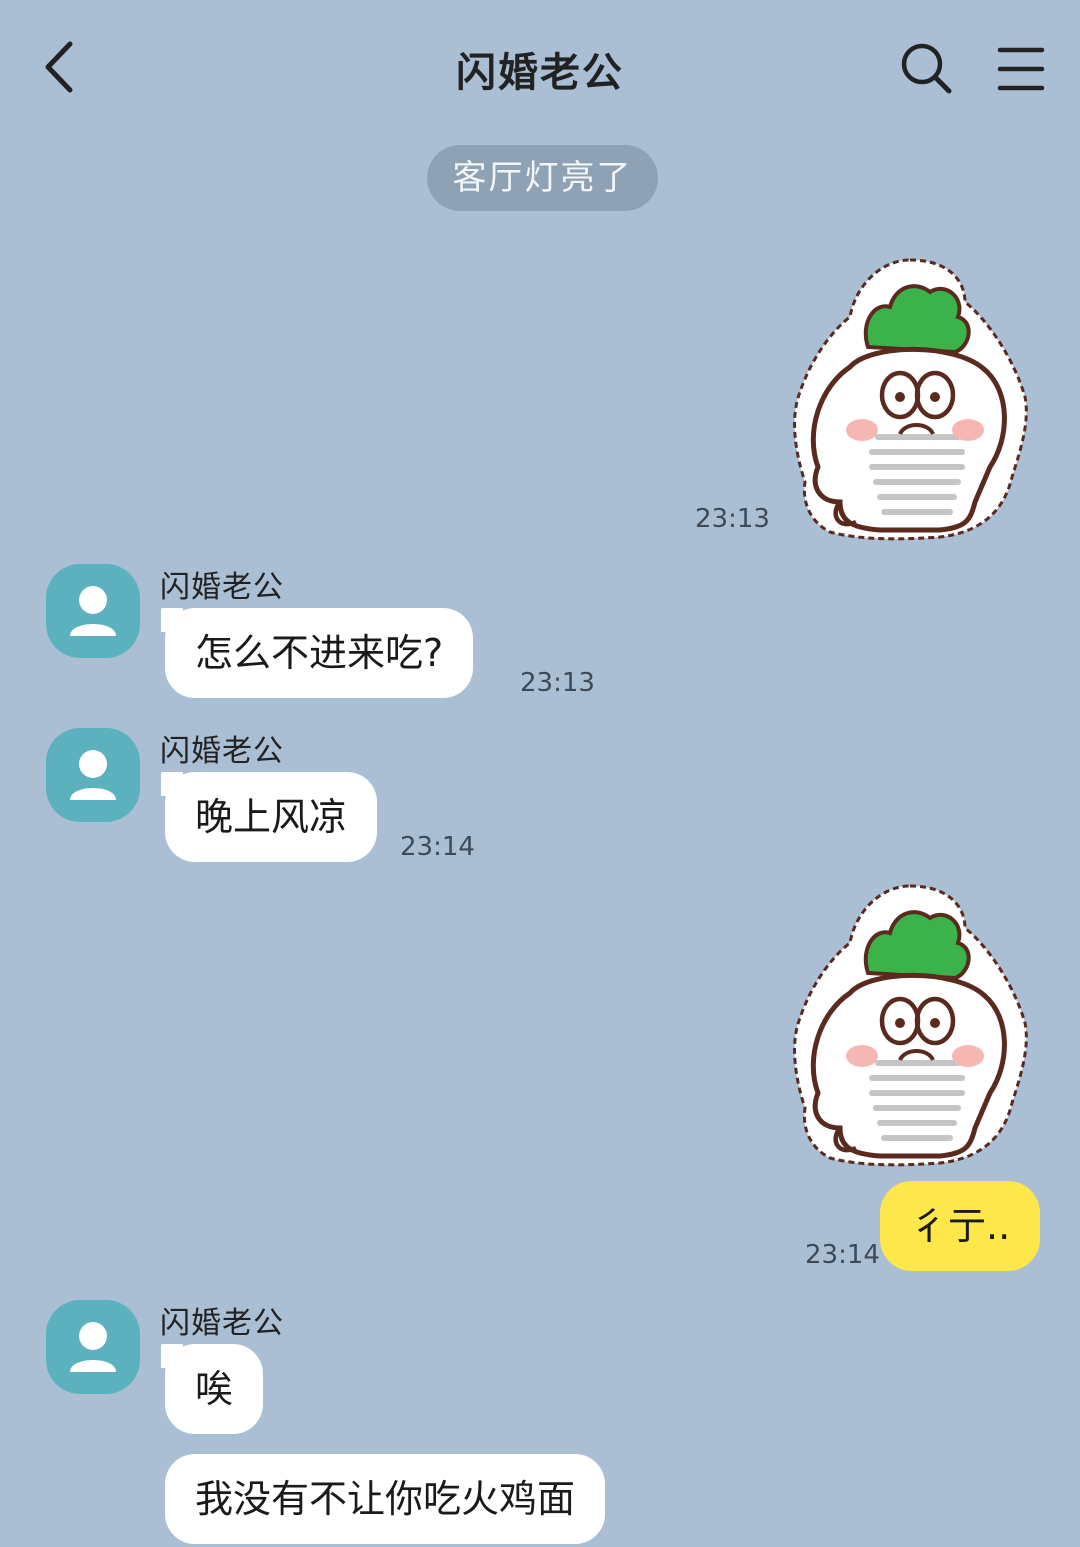  What do you see at coordinates (960, 1226) in the screenshot?
I see `message-bubble: 彳亍..` at bounding box center [960, 1226].